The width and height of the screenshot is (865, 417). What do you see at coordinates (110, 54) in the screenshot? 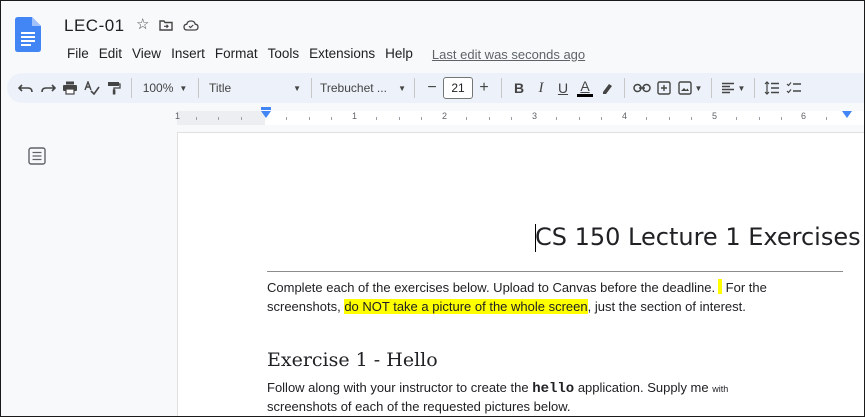
I see `menu-edit: Edit` at bounding box center [110, 54].